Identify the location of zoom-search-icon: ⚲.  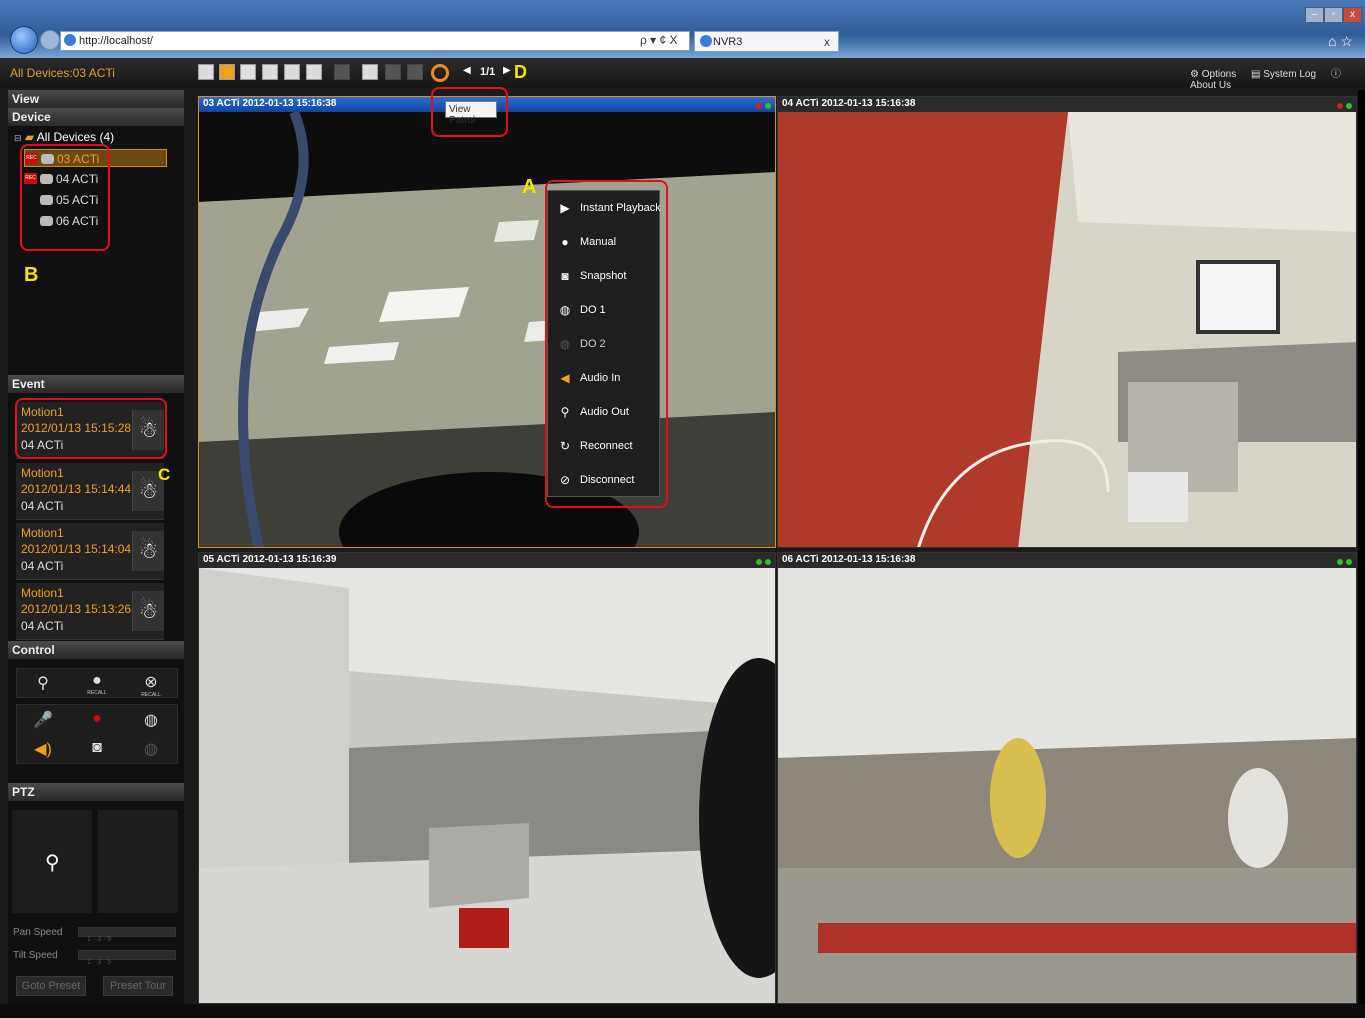
(52, 862).